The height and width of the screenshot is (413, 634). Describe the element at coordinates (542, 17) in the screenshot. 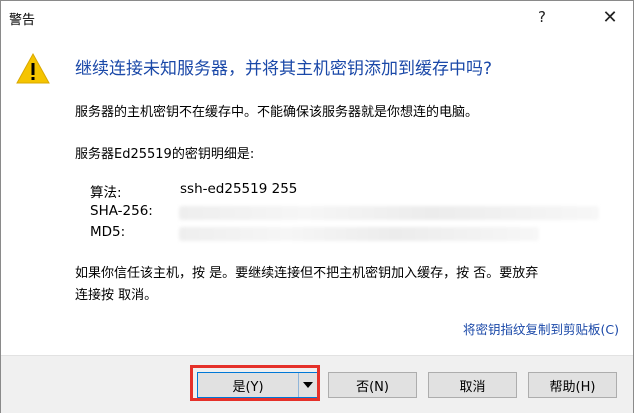

I see `help-icon: ?` at that location.